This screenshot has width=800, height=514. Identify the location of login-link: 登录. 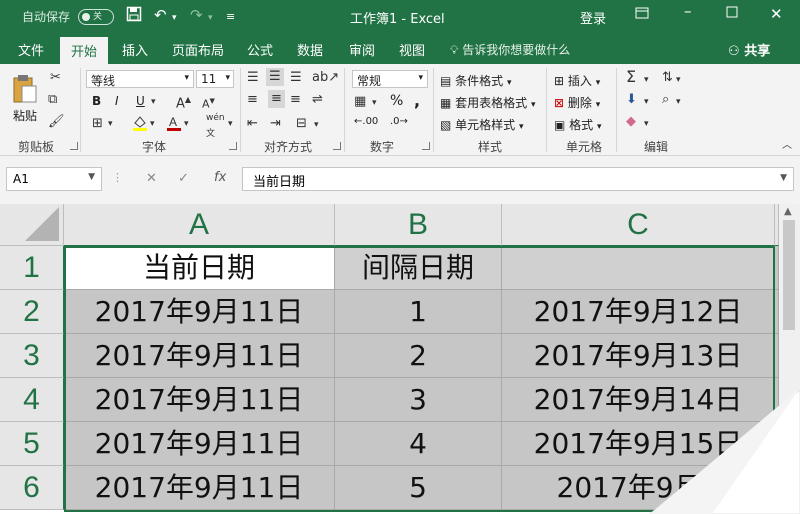
(593, 17).